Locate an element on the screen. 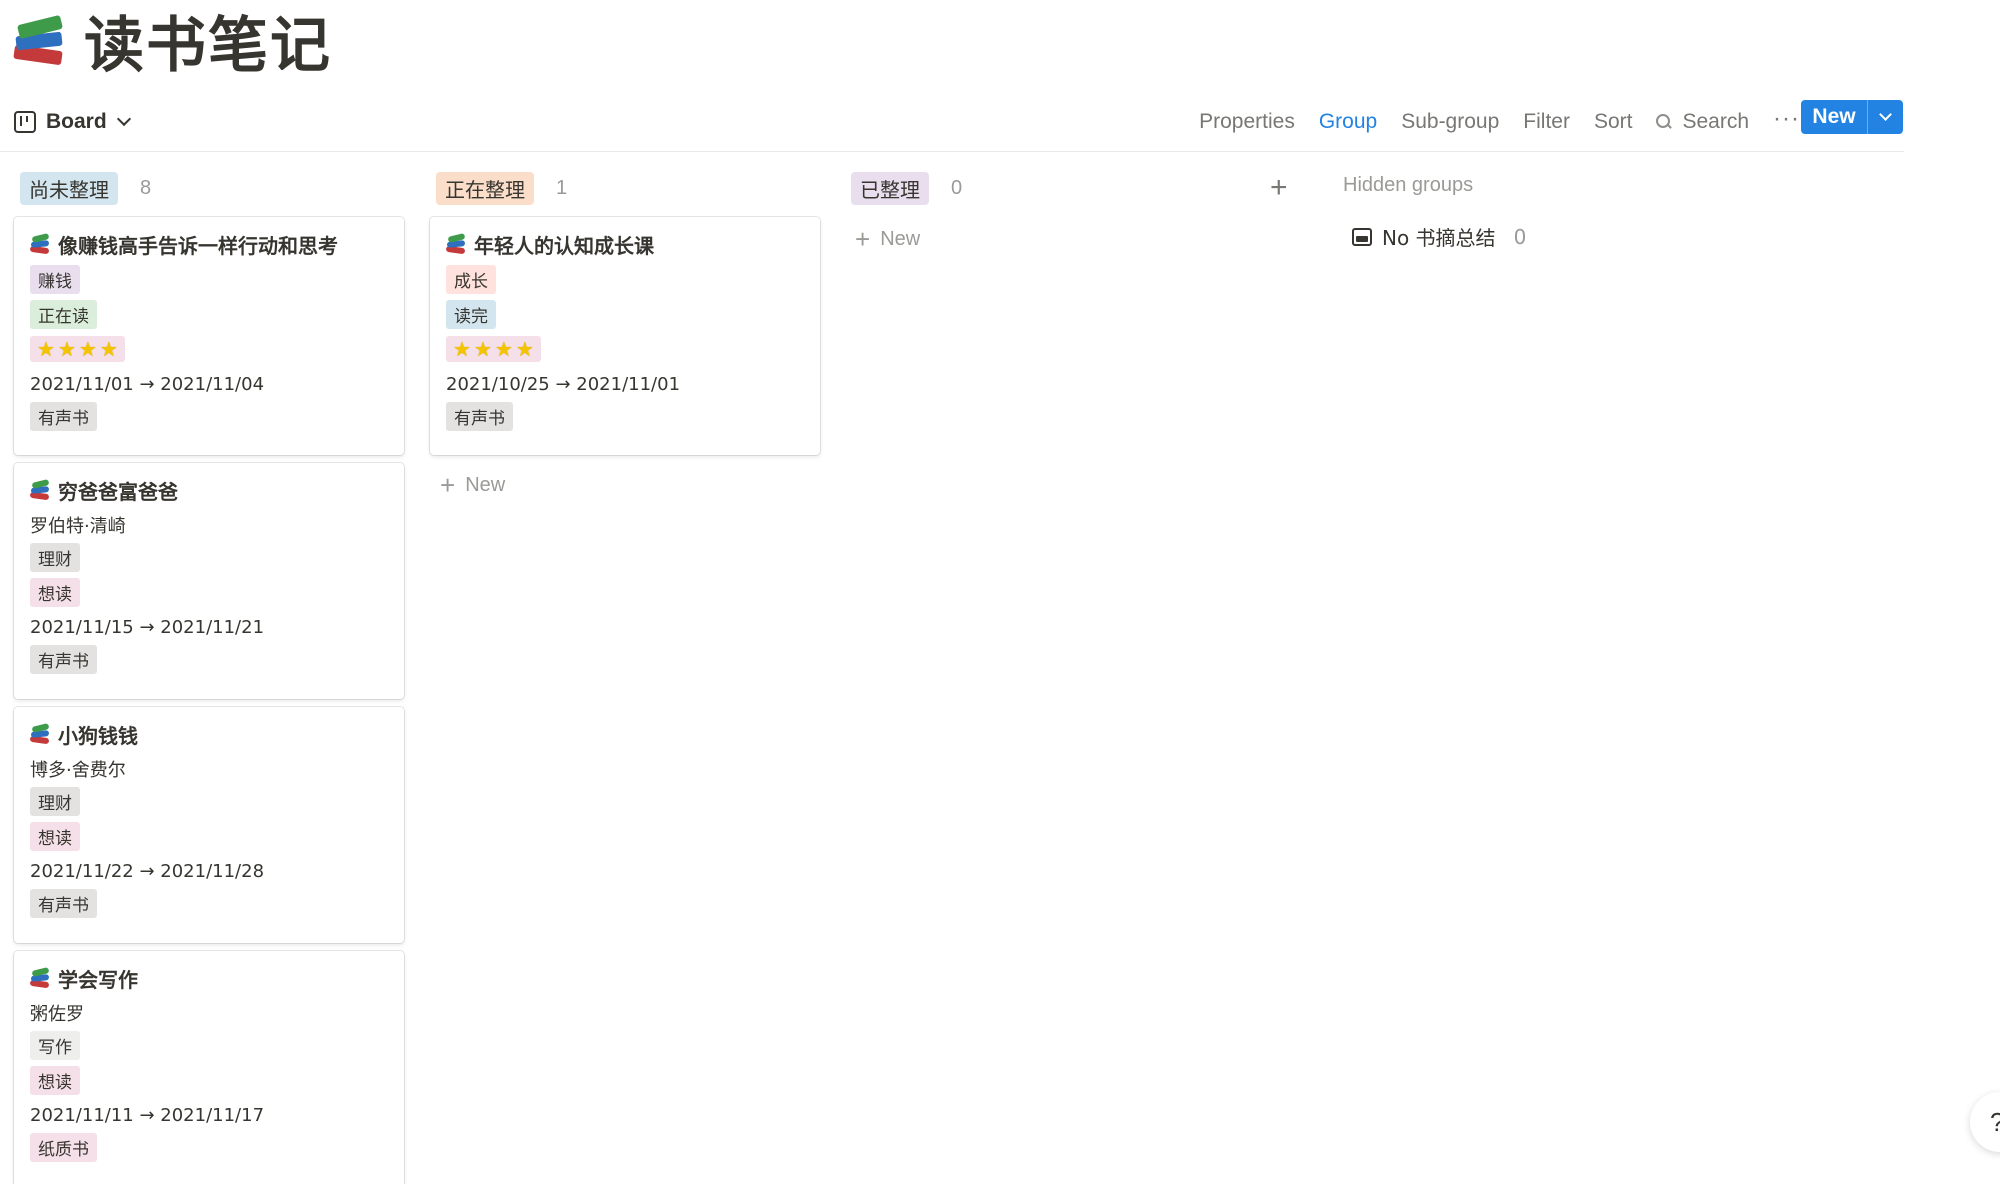  author-text: 博多·舍费尔 is located at coordinates (78, 770).